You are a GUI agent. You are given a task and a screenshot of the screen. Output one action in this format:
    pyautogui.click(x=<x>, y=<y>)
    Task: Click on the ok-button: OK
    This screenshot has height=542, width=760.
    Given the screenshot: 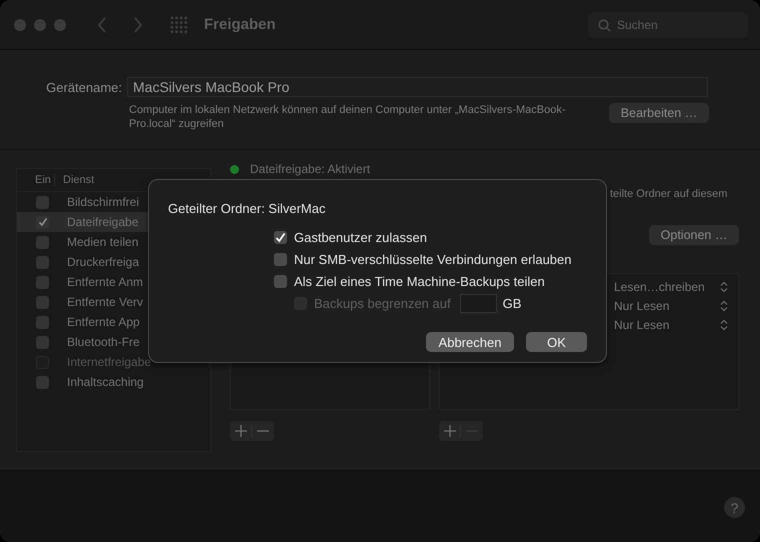 What is the action you would take?
    pyautogui.click(x=556, y=342)
    